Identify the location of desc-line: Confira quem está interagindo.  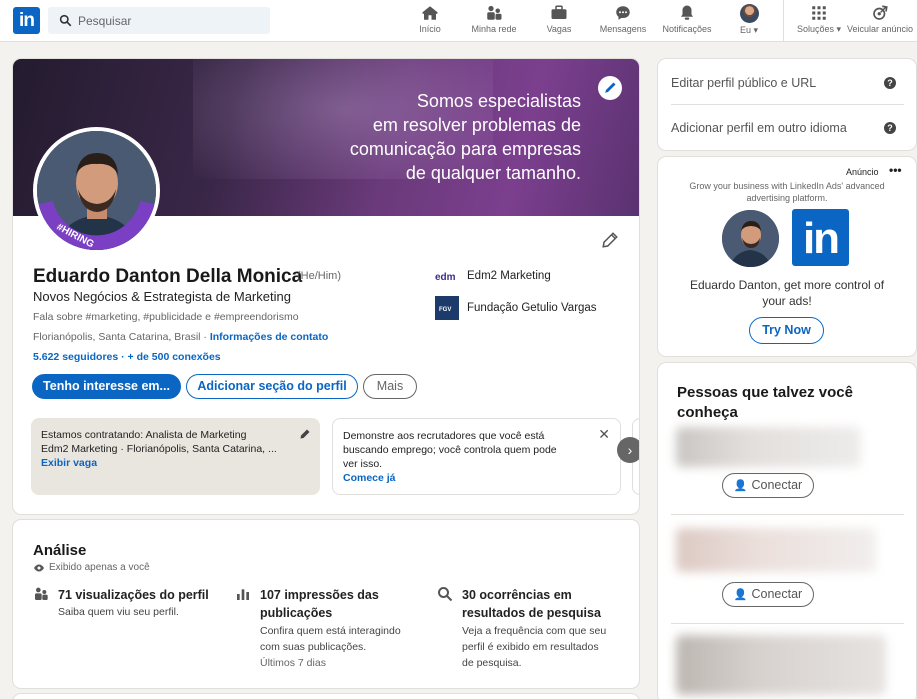
(330, 631).